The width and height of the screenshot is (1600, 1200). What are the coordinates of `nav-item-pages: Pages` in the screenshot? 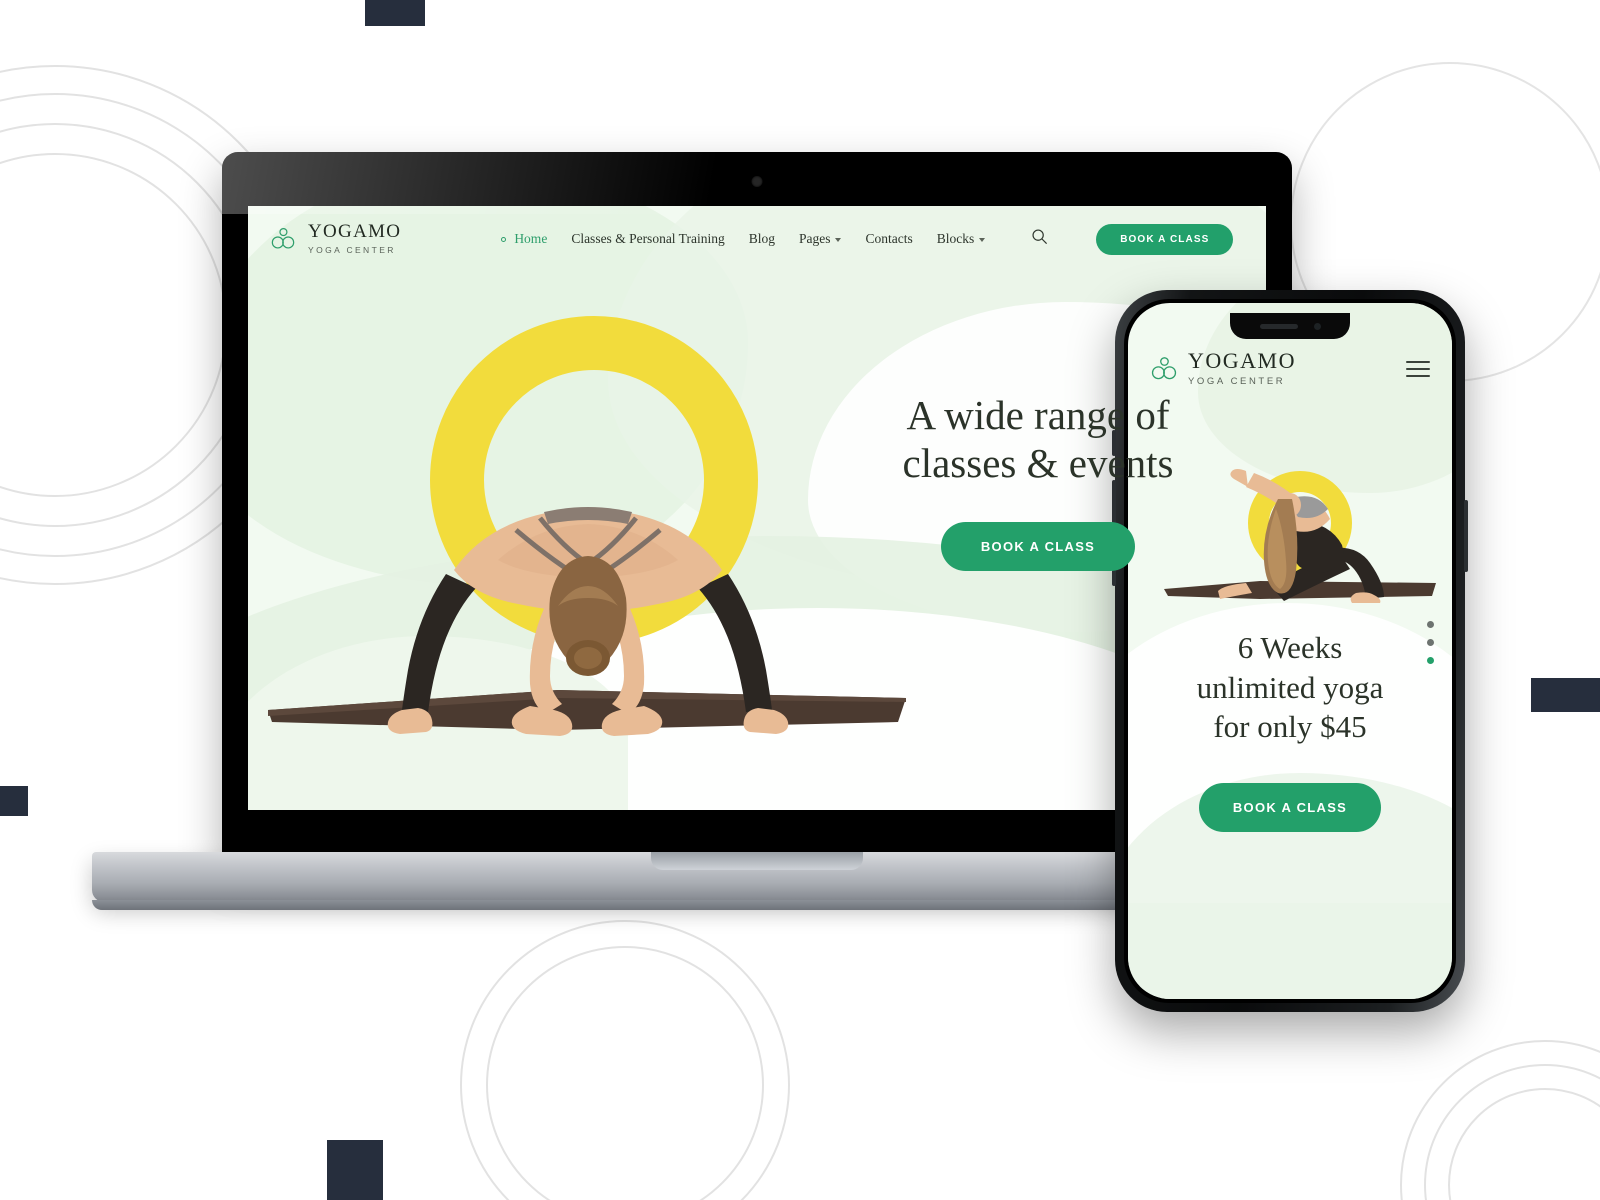 It's located at (820, 239).